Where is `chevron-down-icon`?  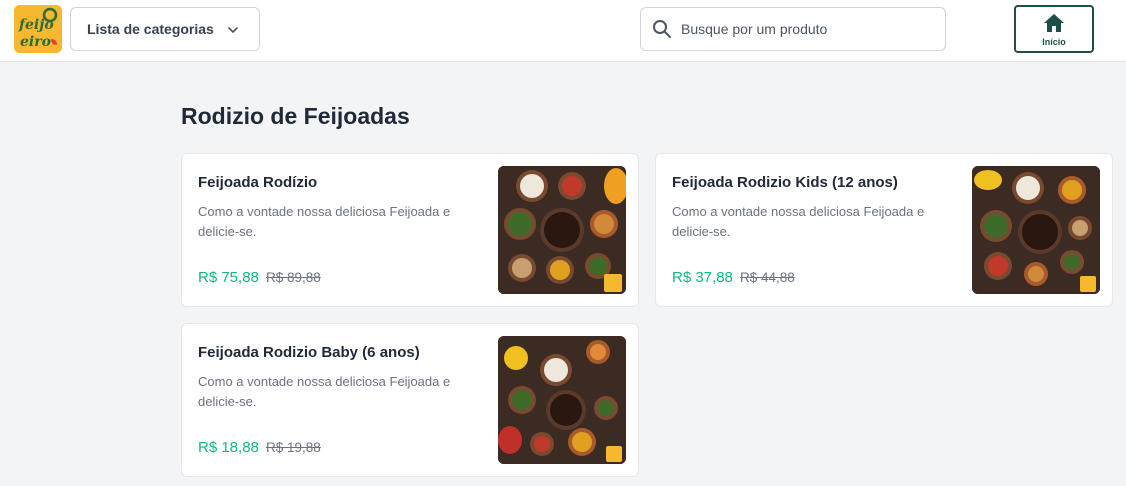 chevron-down-icon is located at coordinates (233, 32).